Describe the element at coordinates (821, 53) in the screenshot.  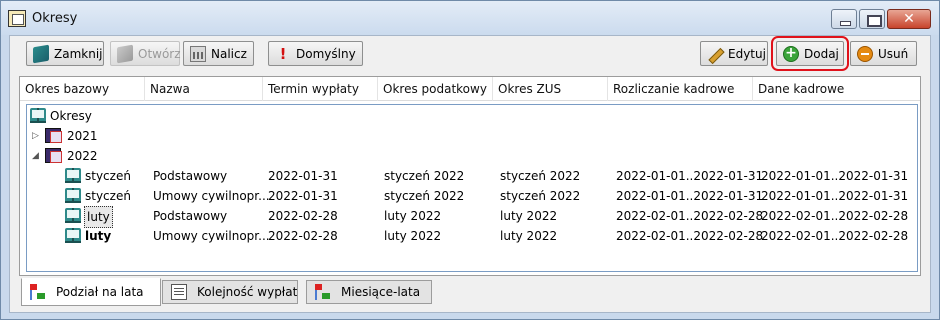
I see `add-button-label: Dodaj` at that location.